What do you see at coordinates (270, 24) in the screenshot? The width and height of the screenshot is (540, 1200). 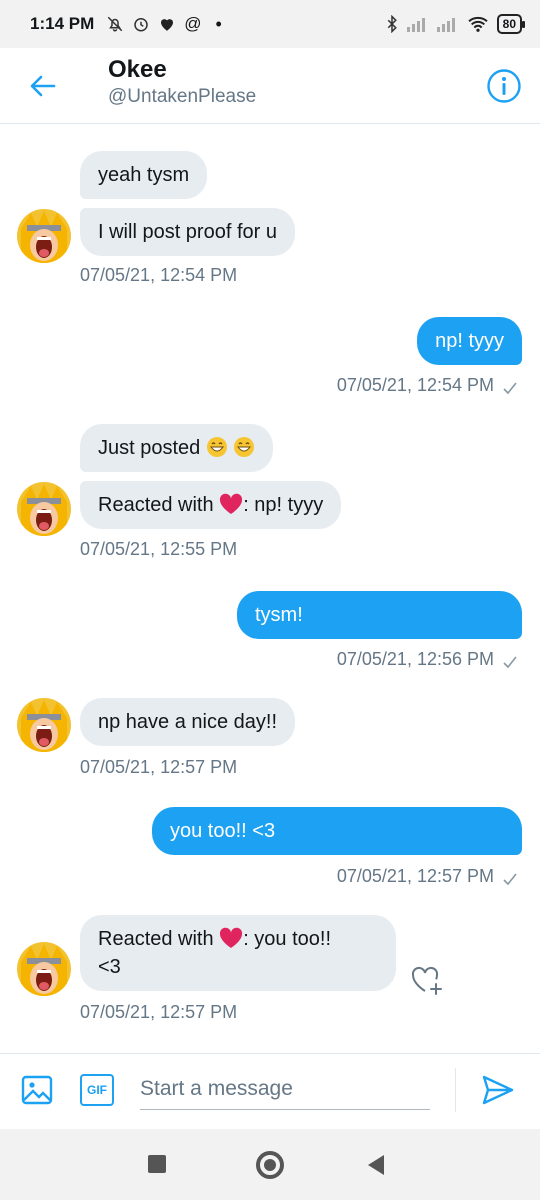 I see `status-bar: 1:14 PM @ • 80` at bounding box center [270, 24].